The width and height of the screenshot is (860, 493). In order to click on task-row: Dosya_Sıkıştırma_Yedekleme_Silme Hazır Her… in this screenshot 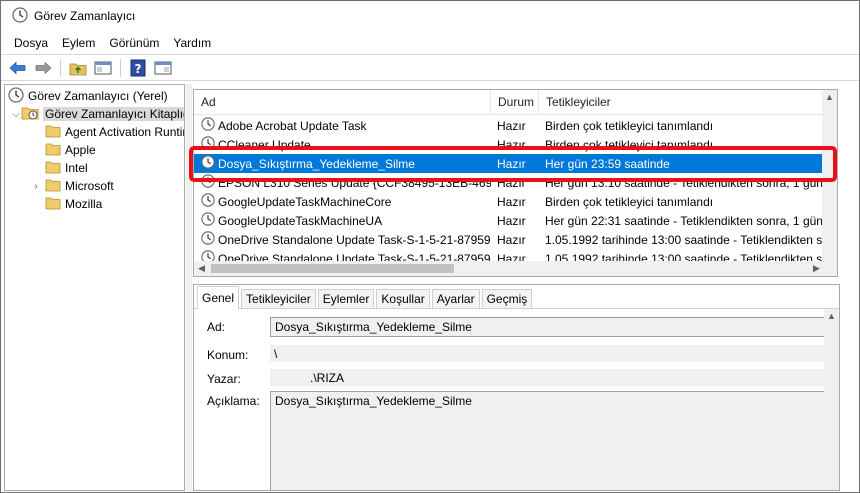, I will do `click(509, 163)`.